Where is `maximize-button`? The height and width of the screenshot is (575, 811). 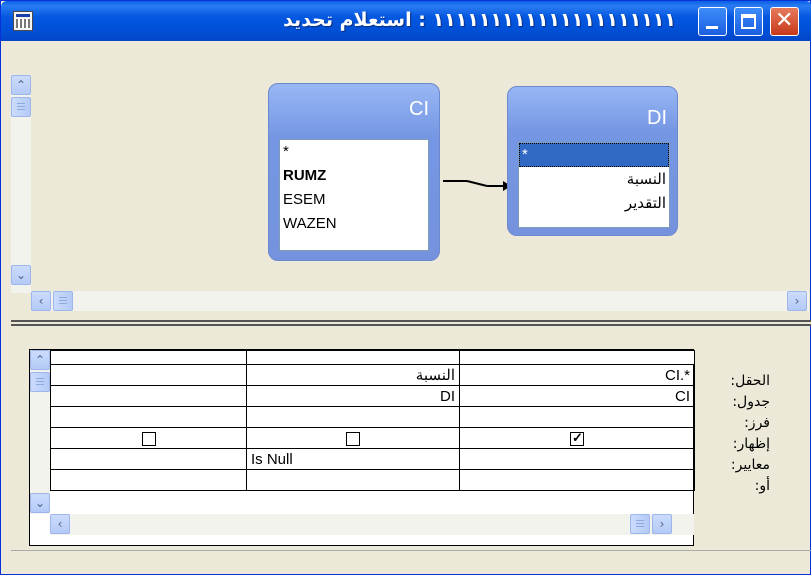
maximize-button is located at coordinates (748, 21).